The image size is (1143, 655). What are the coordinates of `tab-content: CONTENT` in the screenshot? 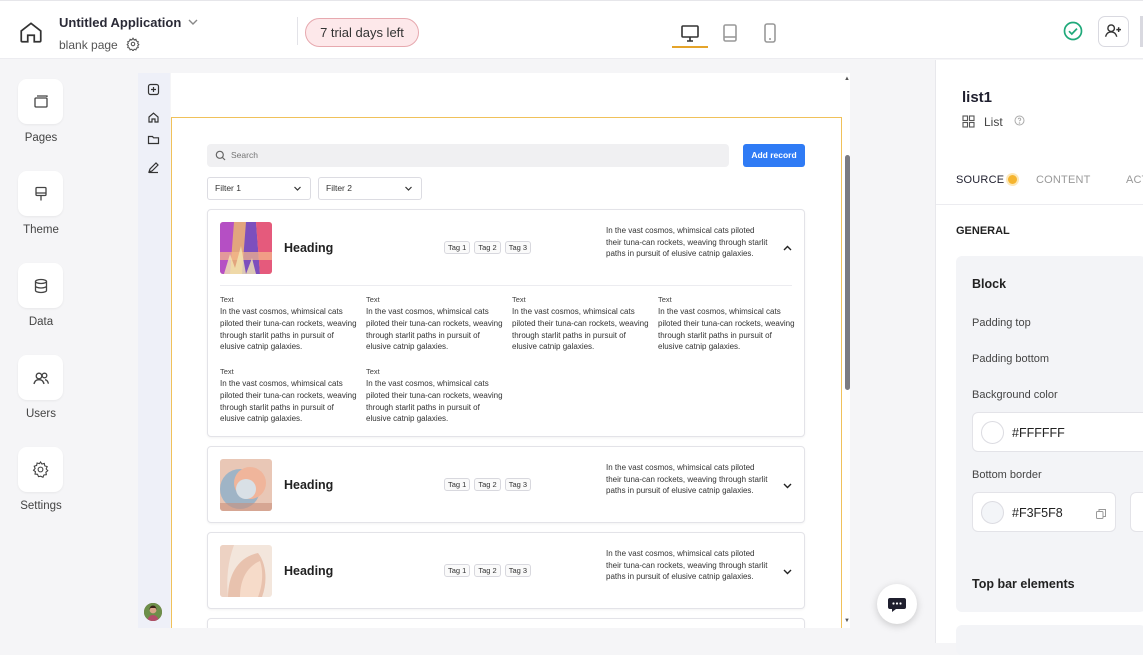 It's located at (1063, 180).